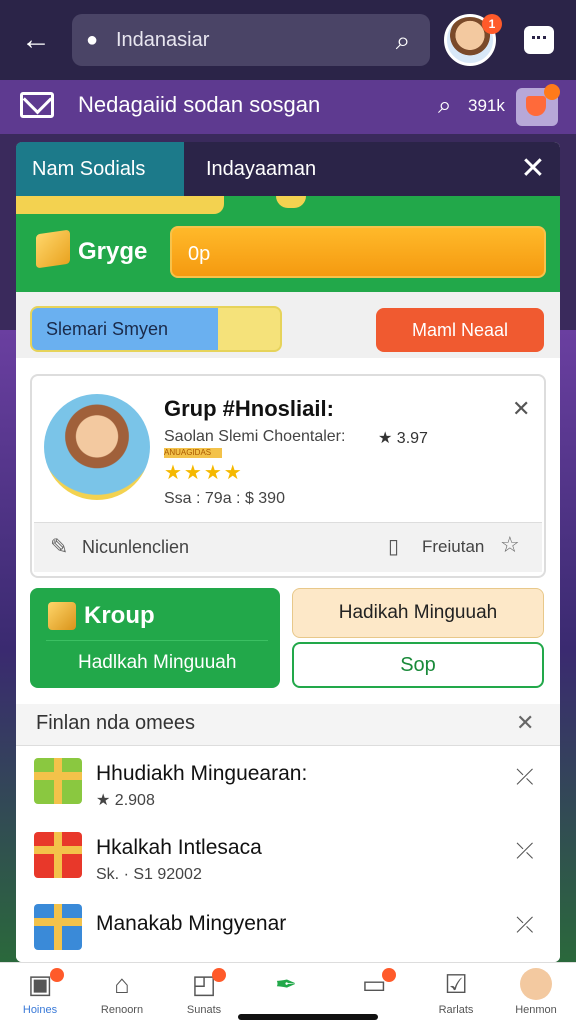  I want to click on back-arrow-icon: ←, so click(36, 40).